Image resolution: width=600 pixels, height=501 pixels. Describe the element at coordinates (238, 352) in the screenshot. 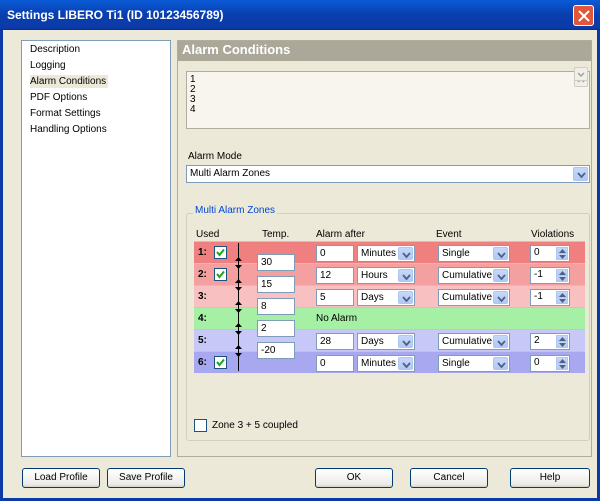

I see `range-arrow-icon` at that location.